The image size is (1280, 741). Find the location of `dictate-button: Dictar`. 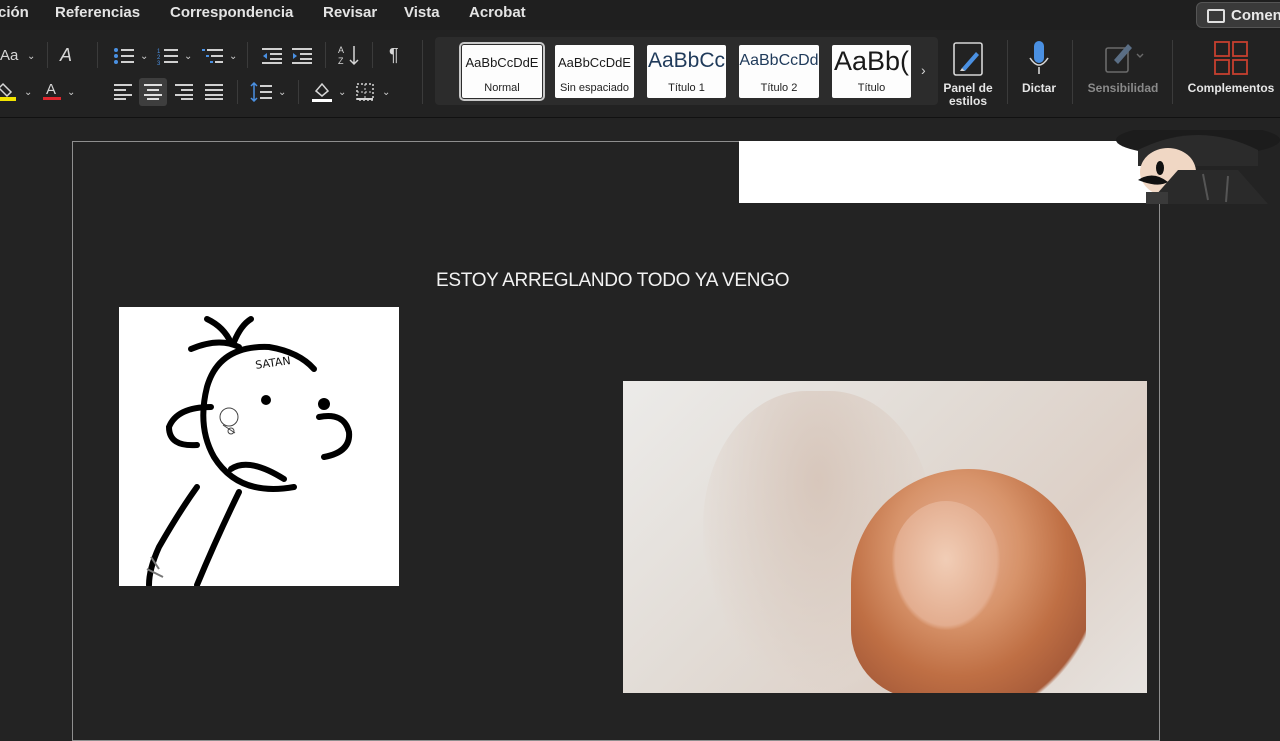

dictate-button: Dictar is located at coordinates (1039, 67).